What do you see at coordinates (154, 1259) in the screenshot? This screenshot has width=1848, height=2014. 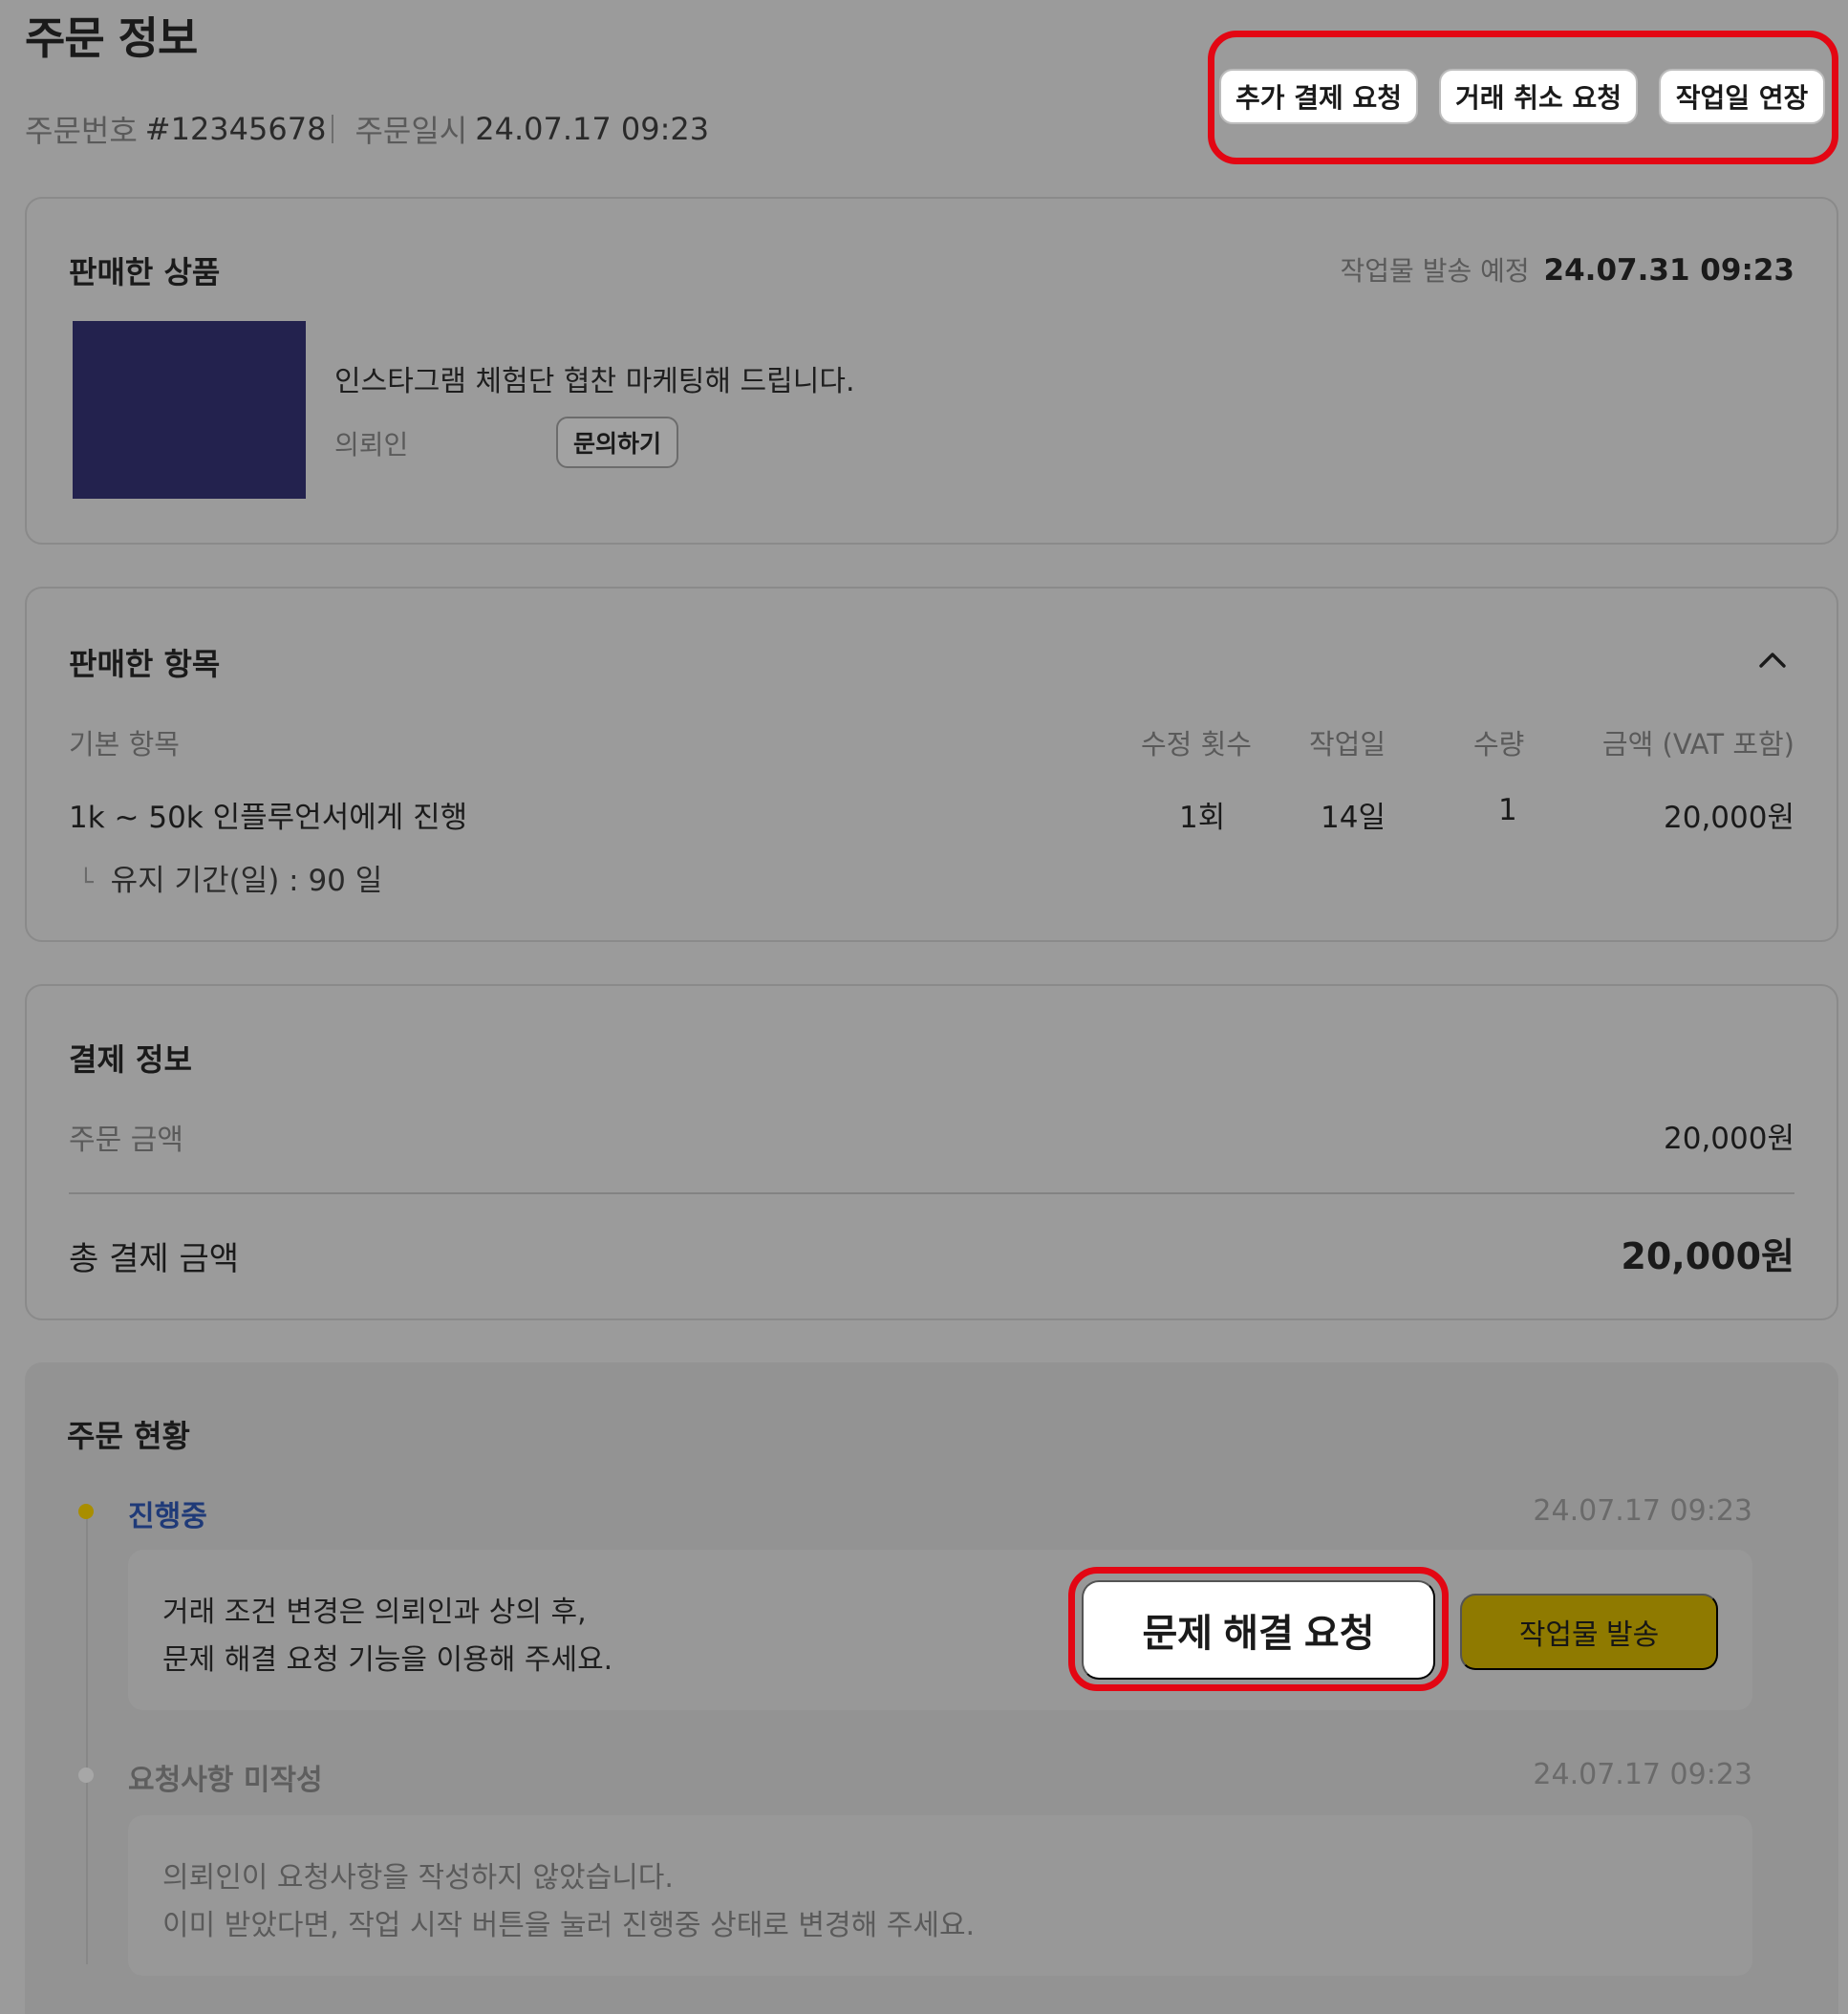 I see `total-label: 총 결제 금액` at bounding box center [154, 1259].